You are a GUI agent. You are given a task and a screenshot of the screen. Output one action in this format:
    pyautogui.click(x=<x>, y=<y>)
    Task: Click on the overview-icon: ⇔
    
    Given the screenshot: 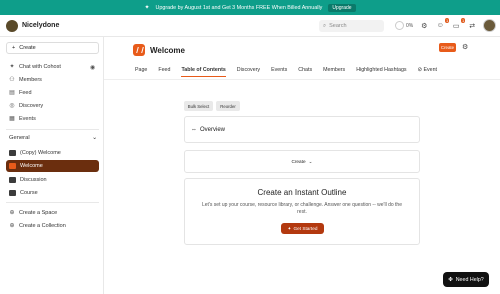 What is the action you would take?
    pyautogui.click(x=194, y=129)
    